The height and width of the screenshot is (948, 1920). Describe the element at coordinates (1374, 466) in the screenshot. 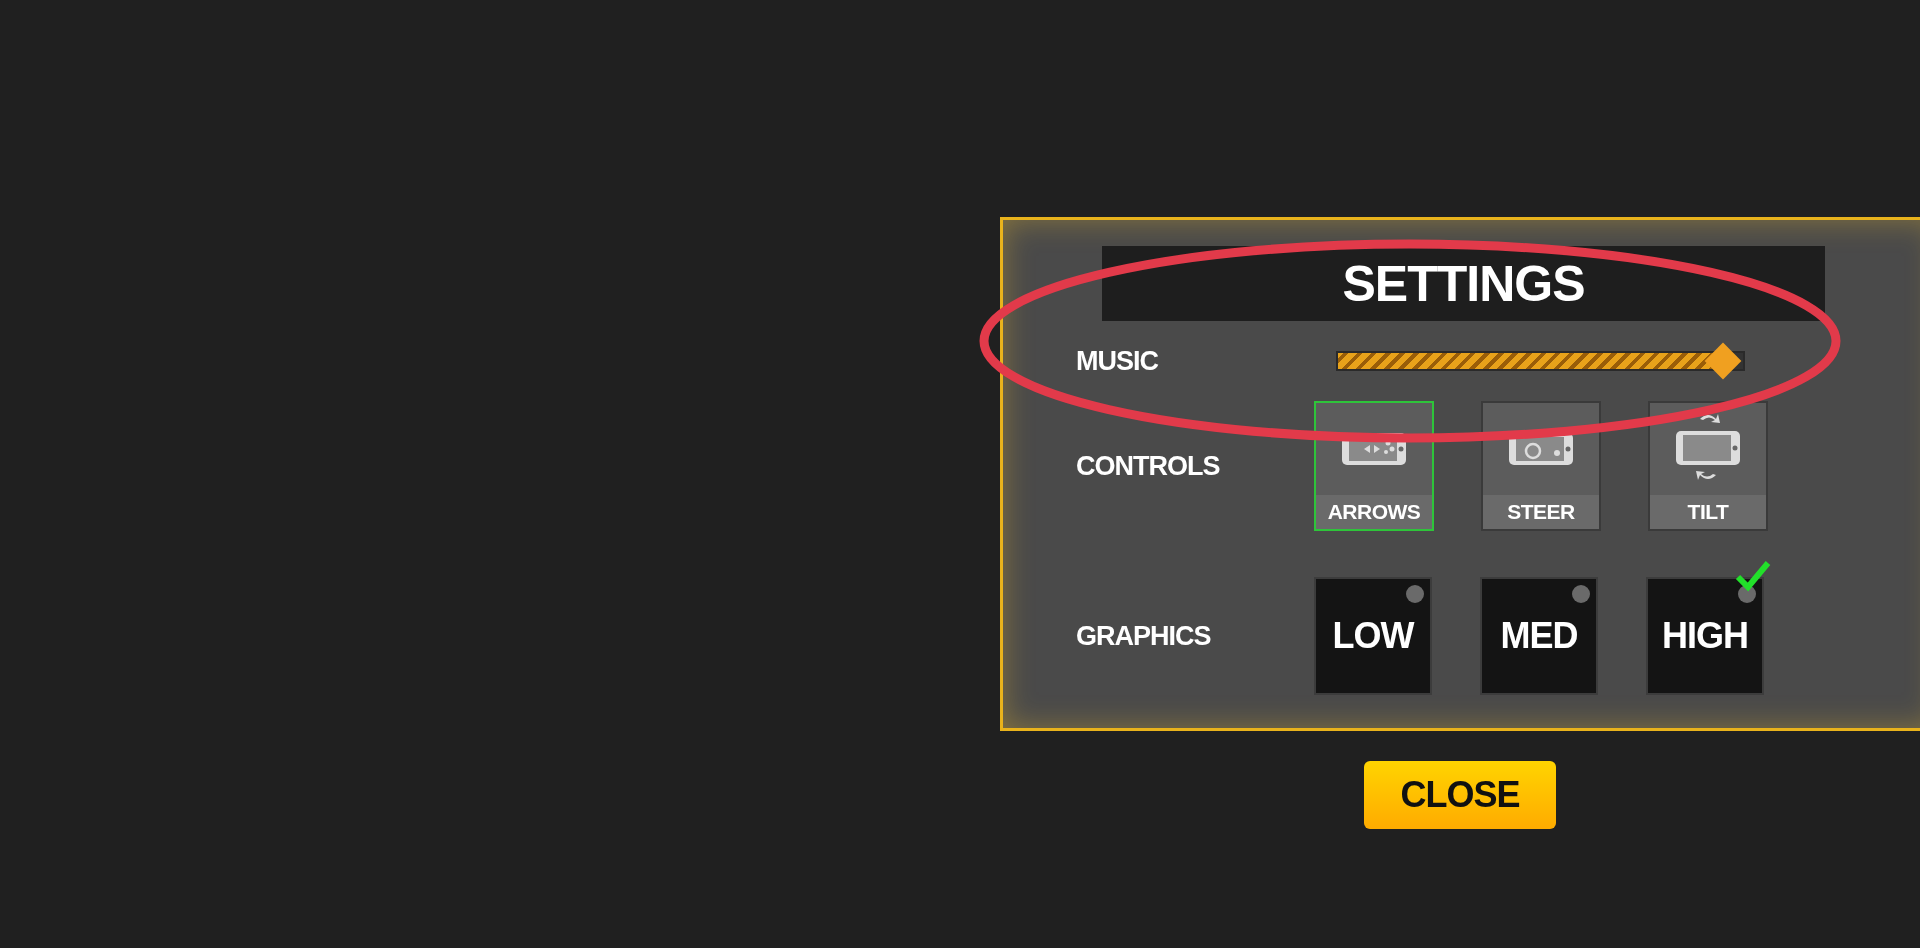

I see `control-option: ARROWS` at that location.